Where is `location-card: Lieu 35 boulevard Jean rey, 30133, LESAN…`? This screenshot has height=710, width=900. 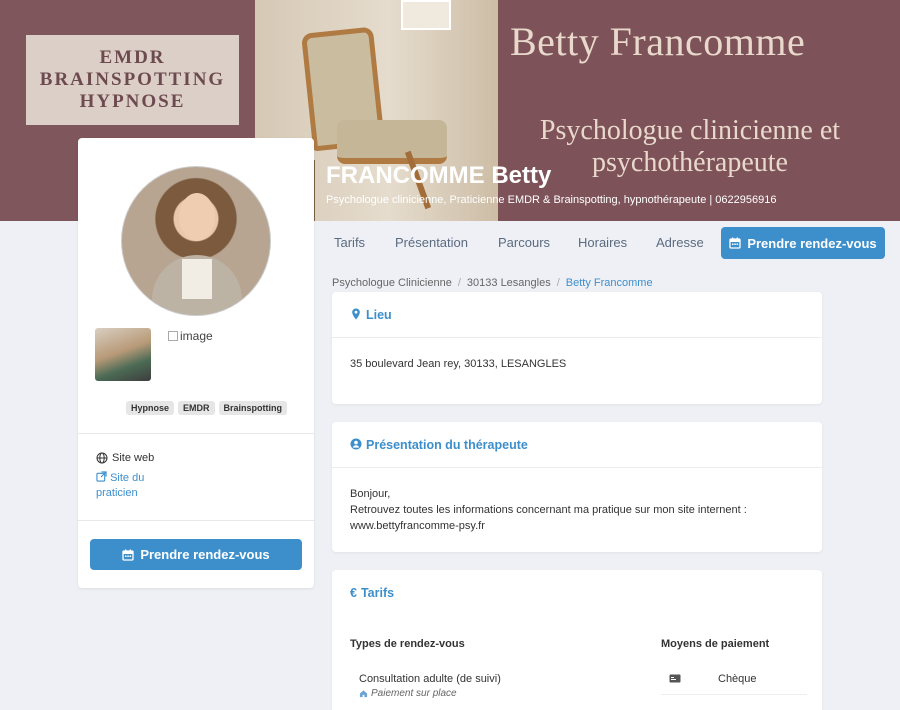
location-card: Lieu 35 boulevard Jean rey, 30133, LESAN… is located at coordinates (577, 348).